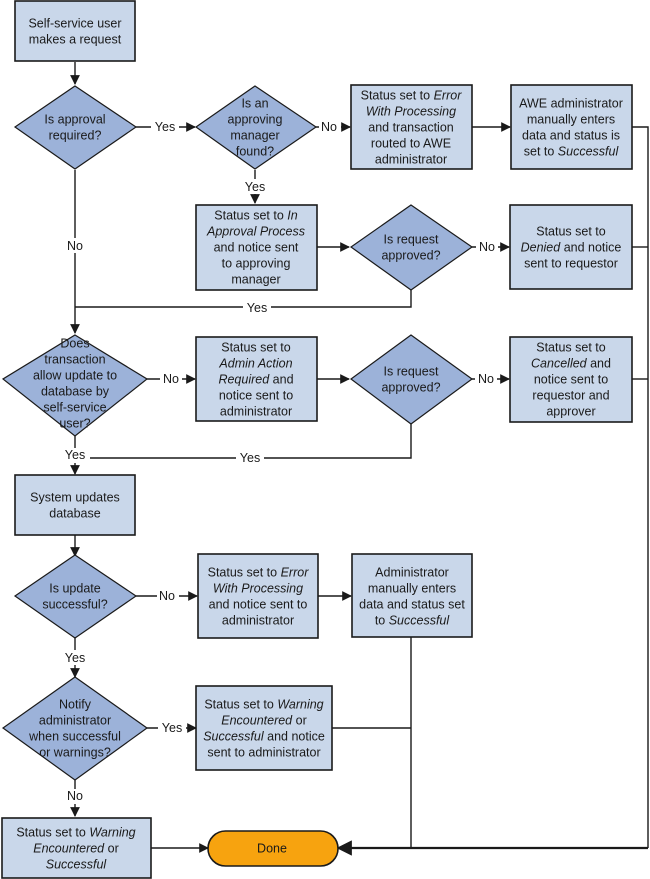  What do you see at coordinates (75, 127) in the screenshot?
I see `decision-approval-required: Is approval required?` at bounding box center [75, 127].